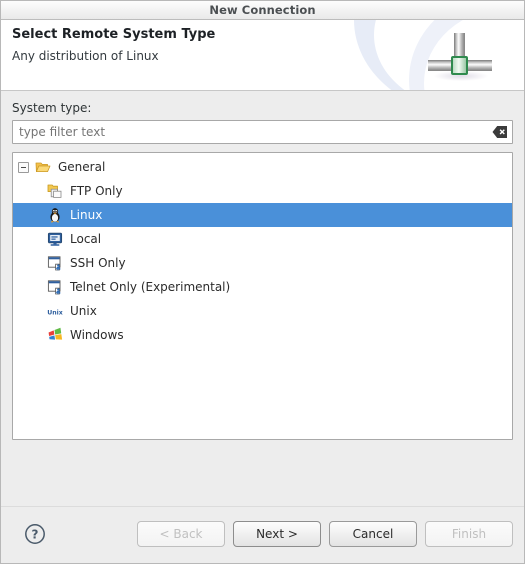 This screenshot has width=525, height=564. Describe the element at coordinates (55, 287) in the screenshot. I see `telnet-terminal-icon` at that location.